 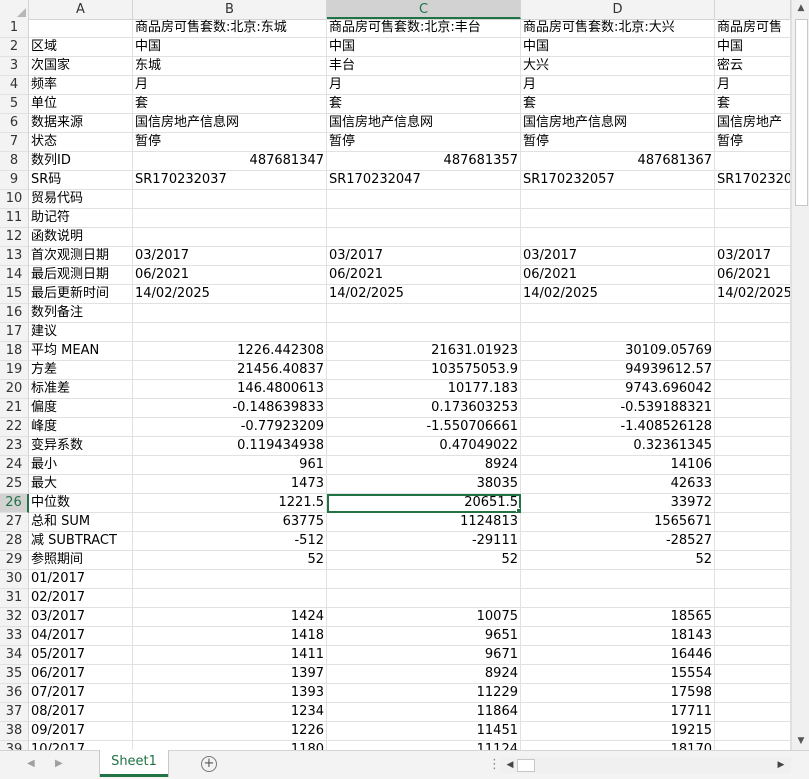 I want to click on cell: 商品房可售套数:北京:东城, so click(x=230, y=28).